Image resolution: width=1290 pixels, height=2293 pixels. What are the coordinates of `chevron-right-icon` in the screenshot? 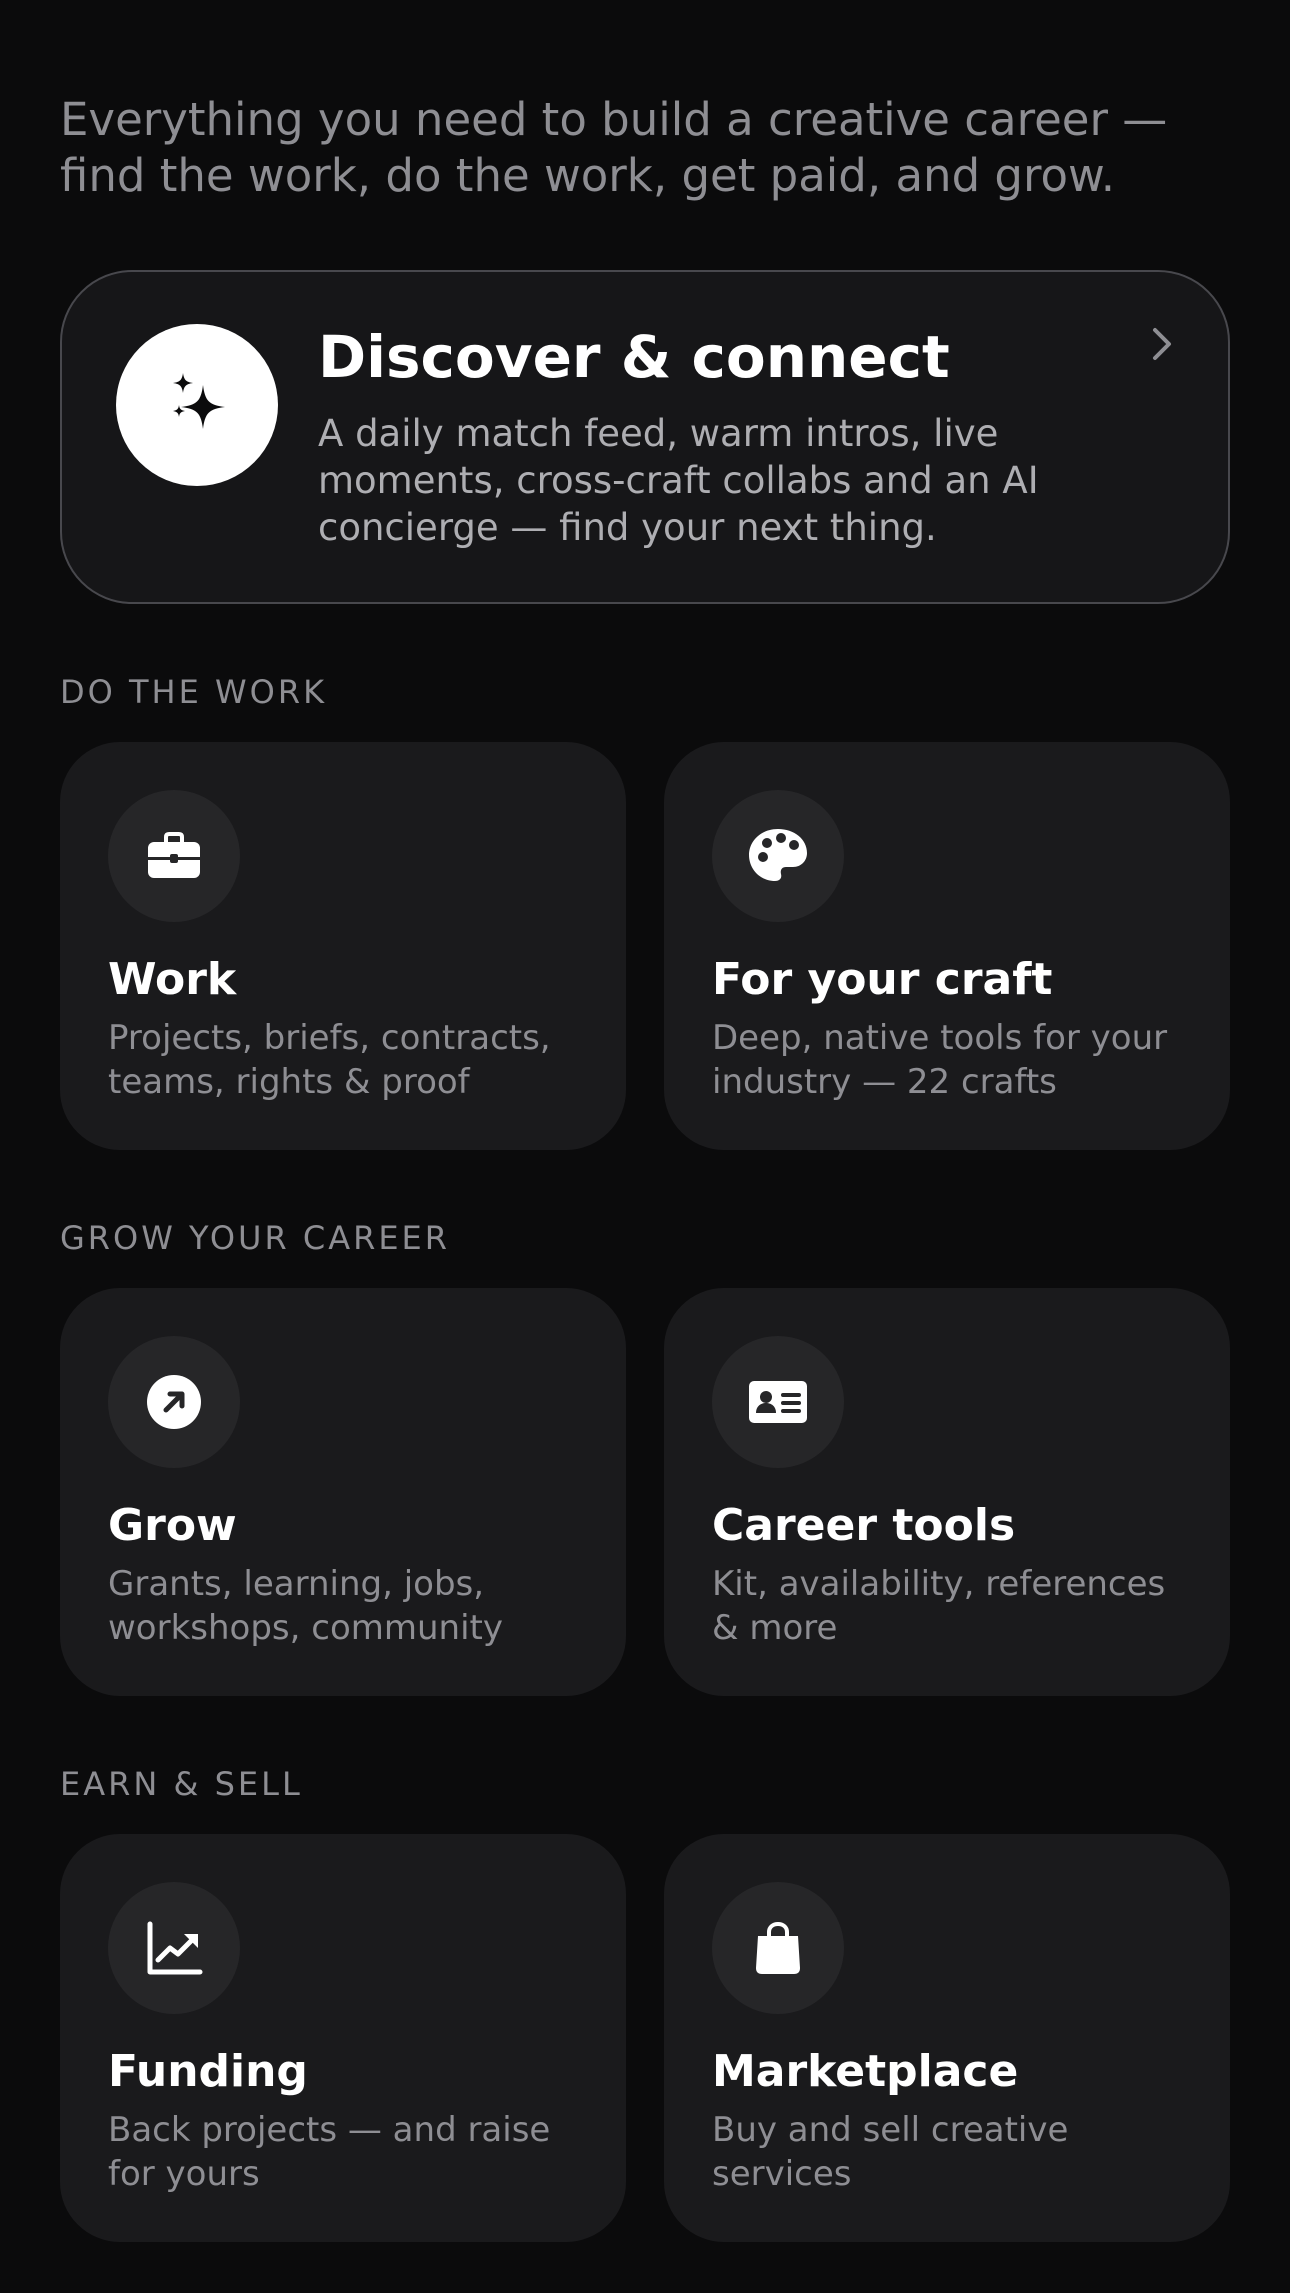 It's located at (1162, 344).